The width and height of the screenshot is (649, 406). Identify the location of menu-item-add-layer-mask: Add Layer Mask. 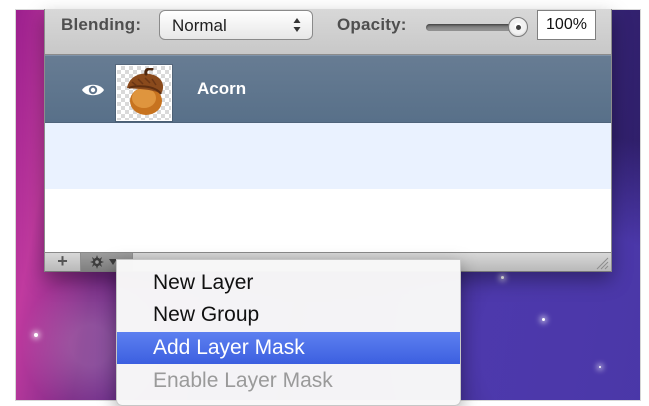
(288, 348).